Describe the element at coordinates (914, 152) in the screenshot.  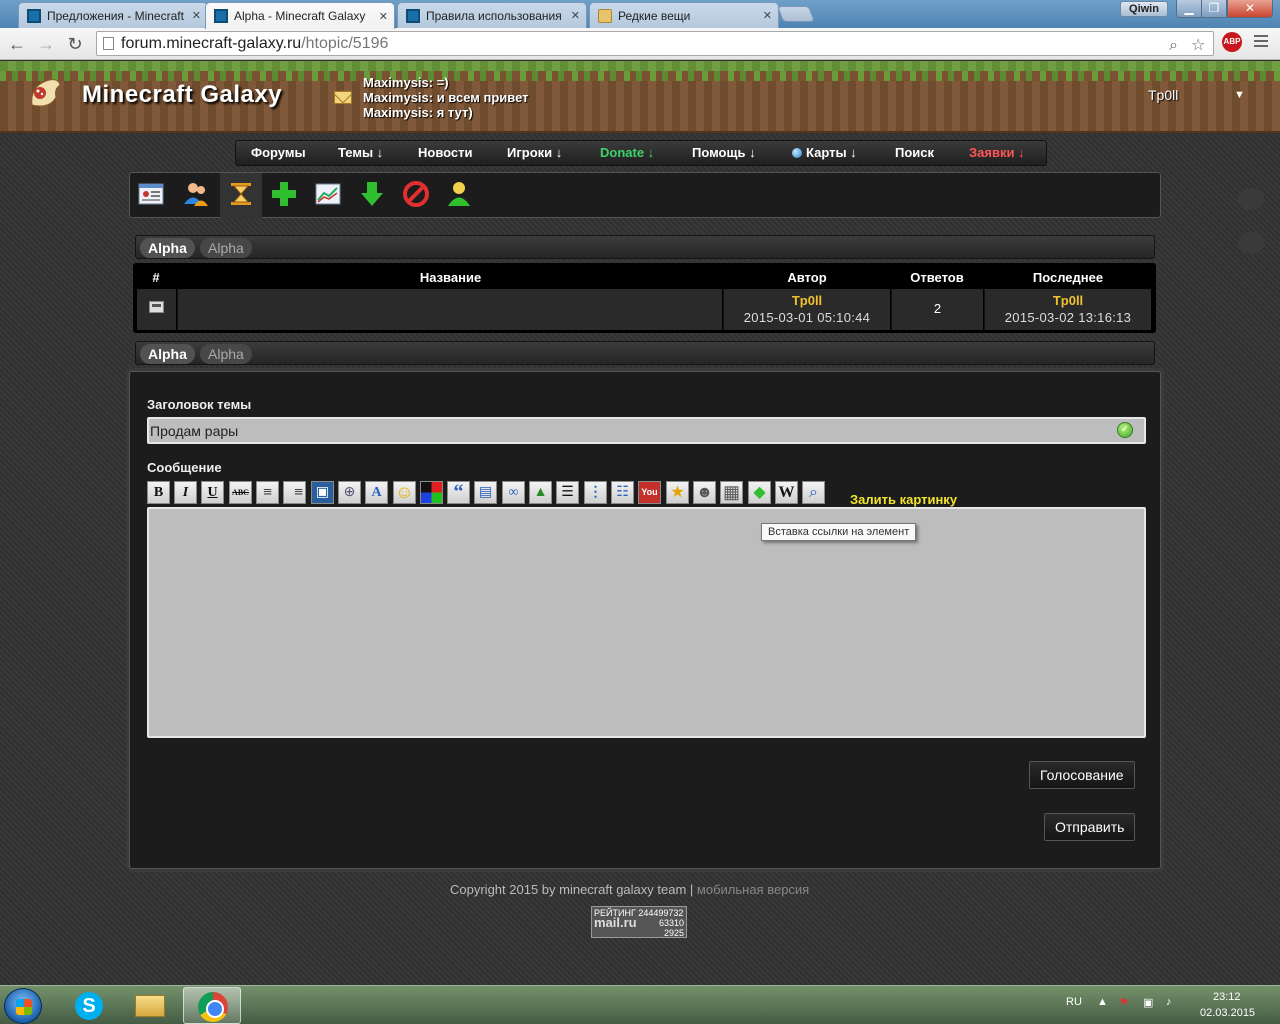
I see `nav-search: Поиск` at that location.